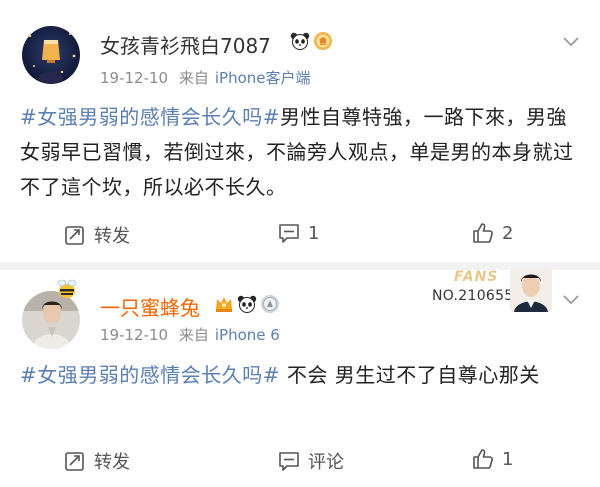  What do you see at coordinates (224, 304) in the screenshot?
I see `crown-badge-icon` at bounding box center [224, 304].